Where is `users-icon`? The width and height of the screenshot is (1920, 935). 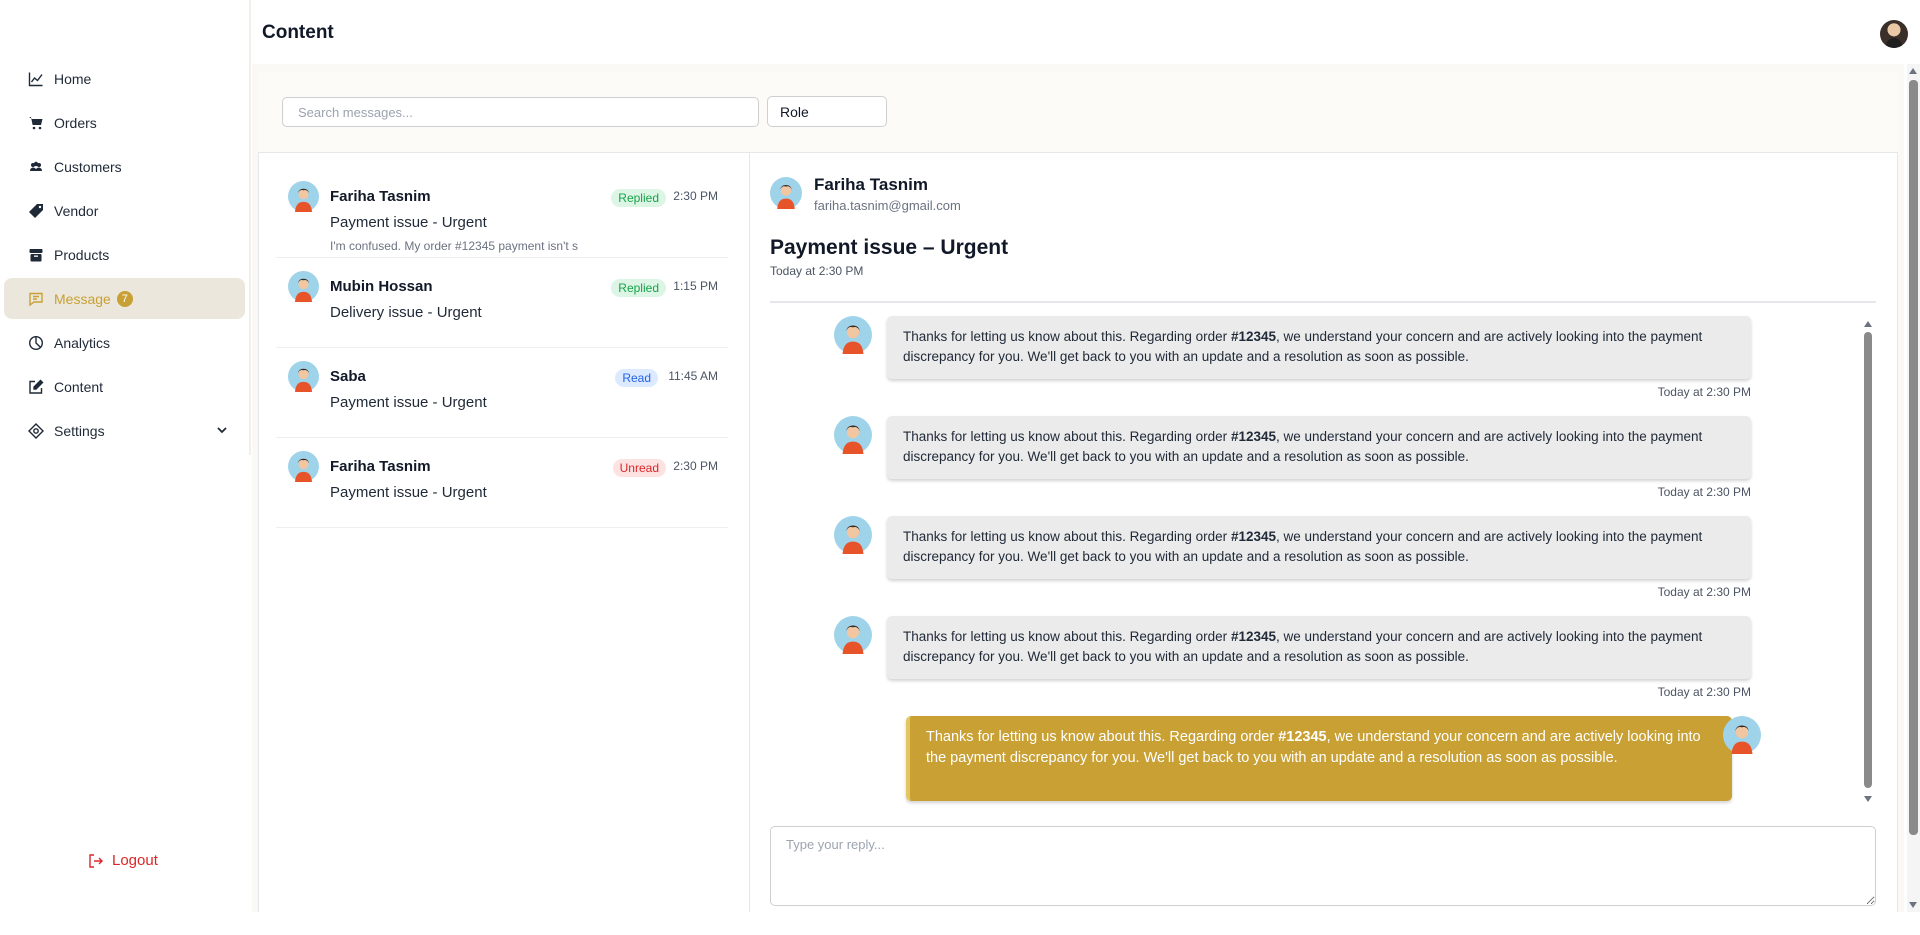
users-icon is located at coordinates (36, 167).